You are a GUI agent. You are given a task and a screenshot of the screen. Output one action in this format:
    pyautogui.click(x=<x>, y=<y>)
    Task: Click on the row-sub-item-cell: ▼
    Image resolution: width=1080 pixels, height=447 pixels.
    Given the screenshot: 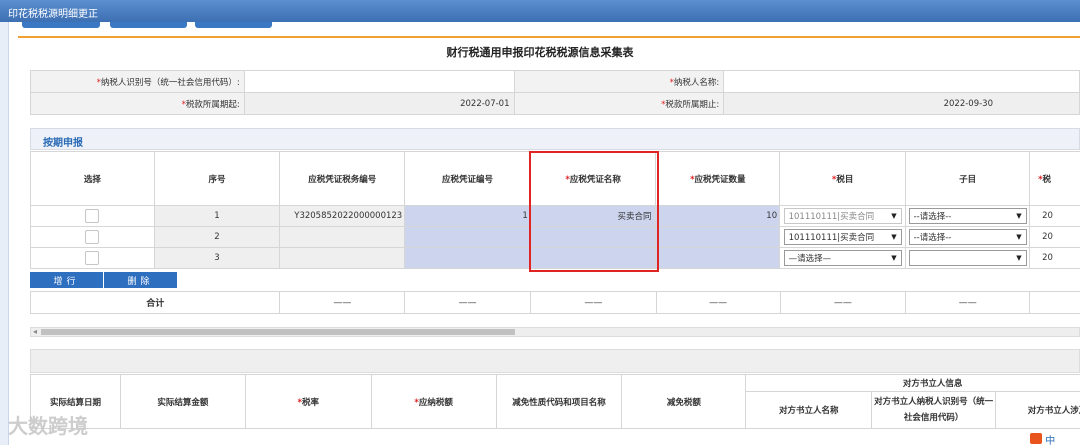 What is the action you would take?
    pyautogui.click(x=968, y=258)
    